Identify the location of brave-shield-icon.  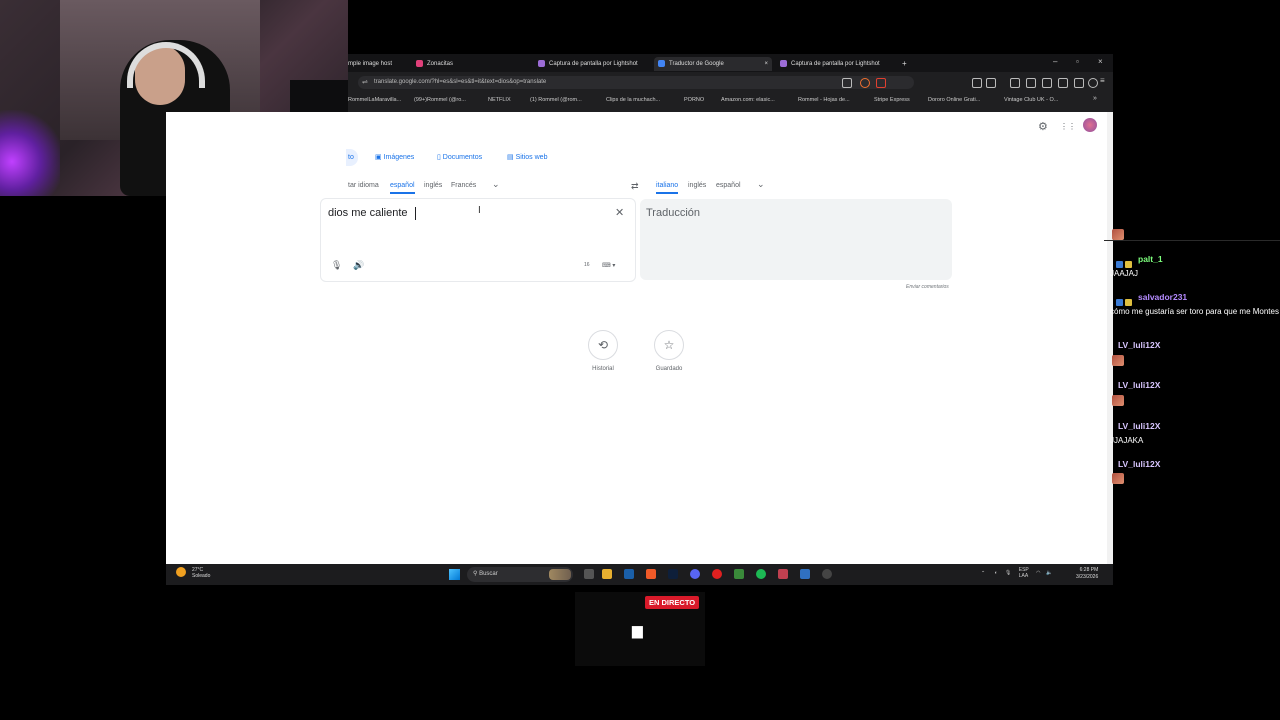
(865, 83).